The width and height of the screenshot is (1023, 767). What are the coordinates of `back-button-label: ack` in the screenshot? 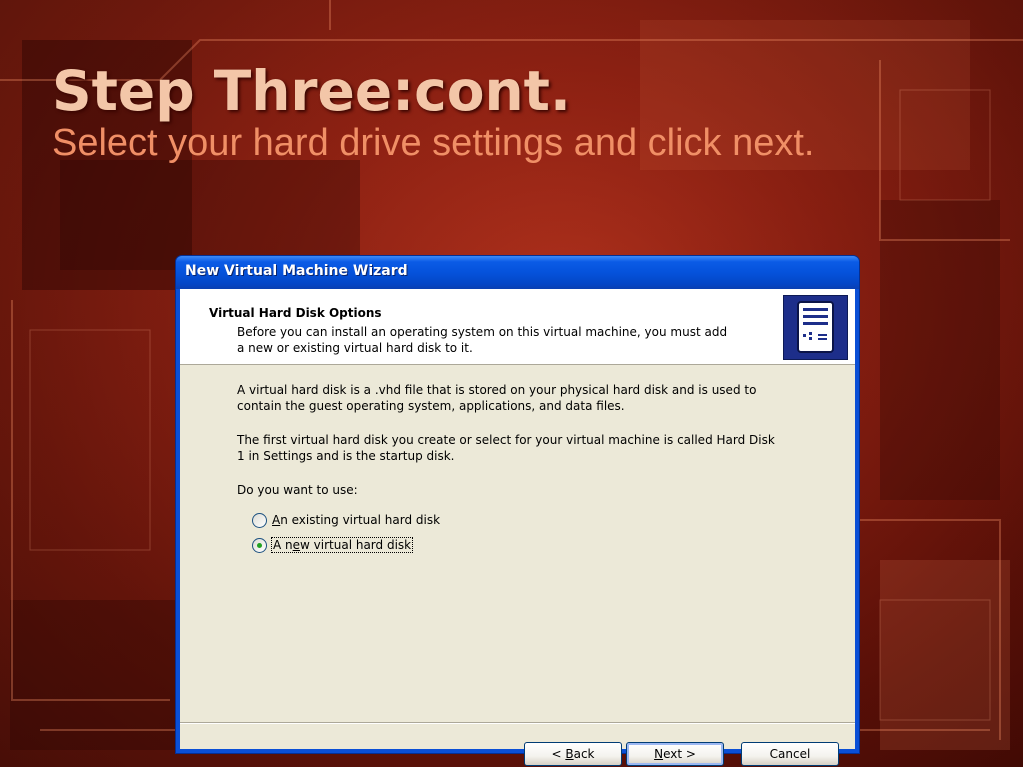 It's located at (584, 754).